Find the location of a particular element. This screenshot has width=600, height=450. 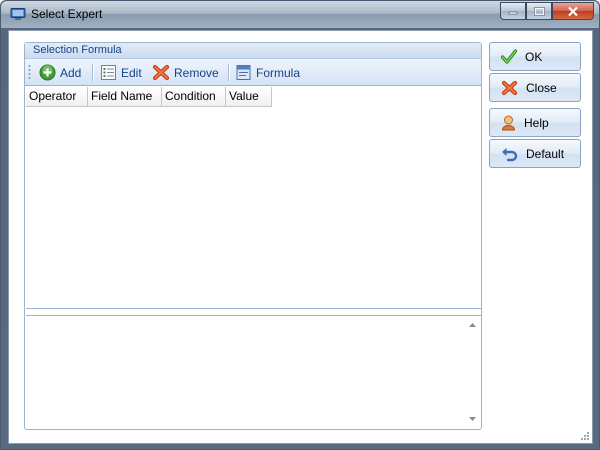

formula-toolbar: Add Edit Remove Formula is located at coordinates (253, 72).